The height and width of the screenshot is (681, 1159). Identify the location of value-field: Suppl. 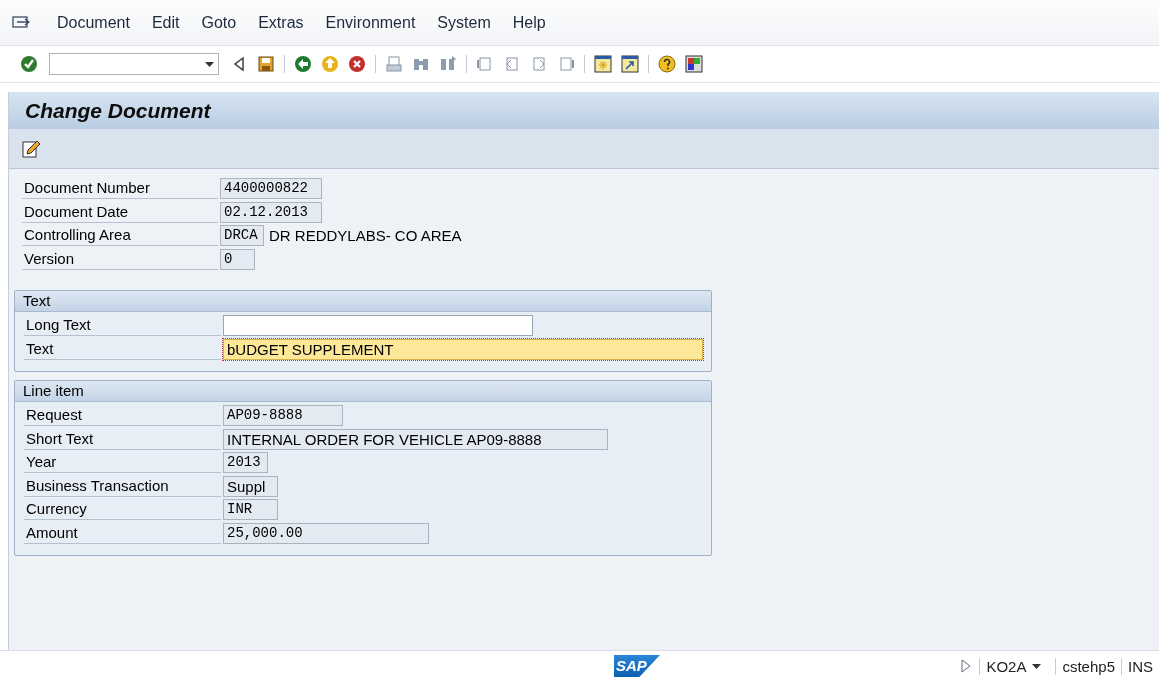
(250, 486).